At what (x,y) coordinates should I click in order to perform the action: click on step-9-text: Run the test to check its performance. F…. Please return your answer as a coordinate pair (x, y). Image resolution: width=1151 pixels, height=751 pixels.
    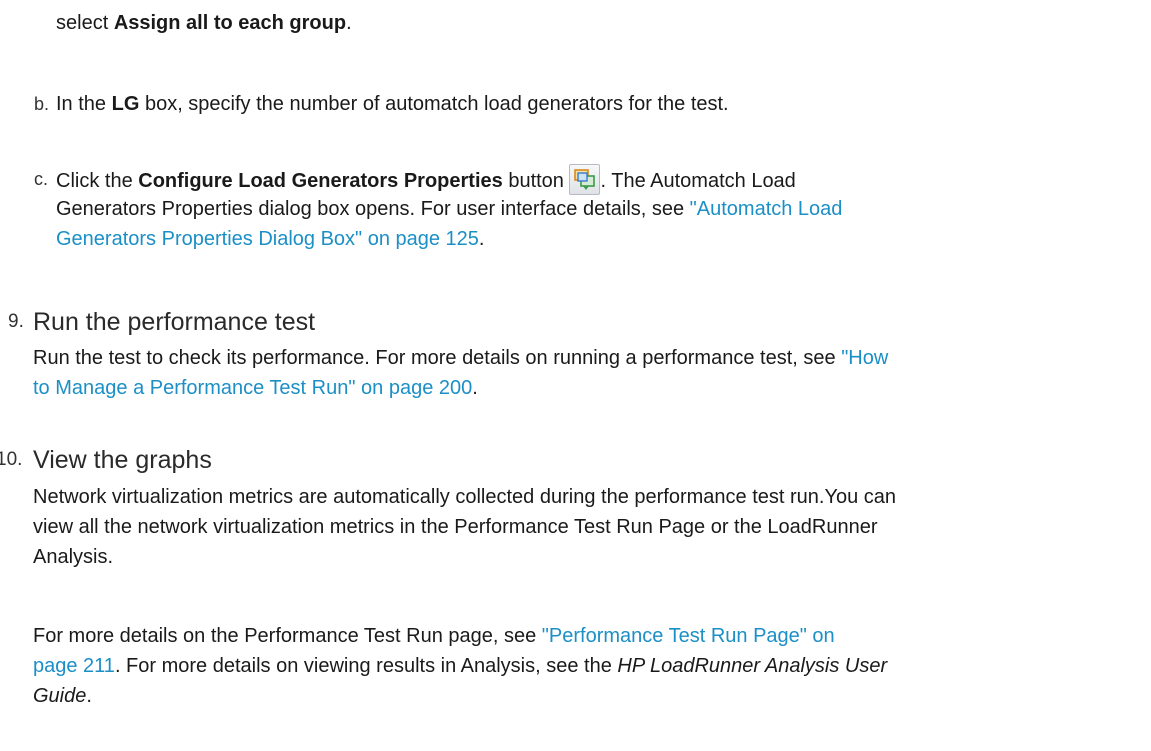
    Looking at the image, I should click on (437, 358).